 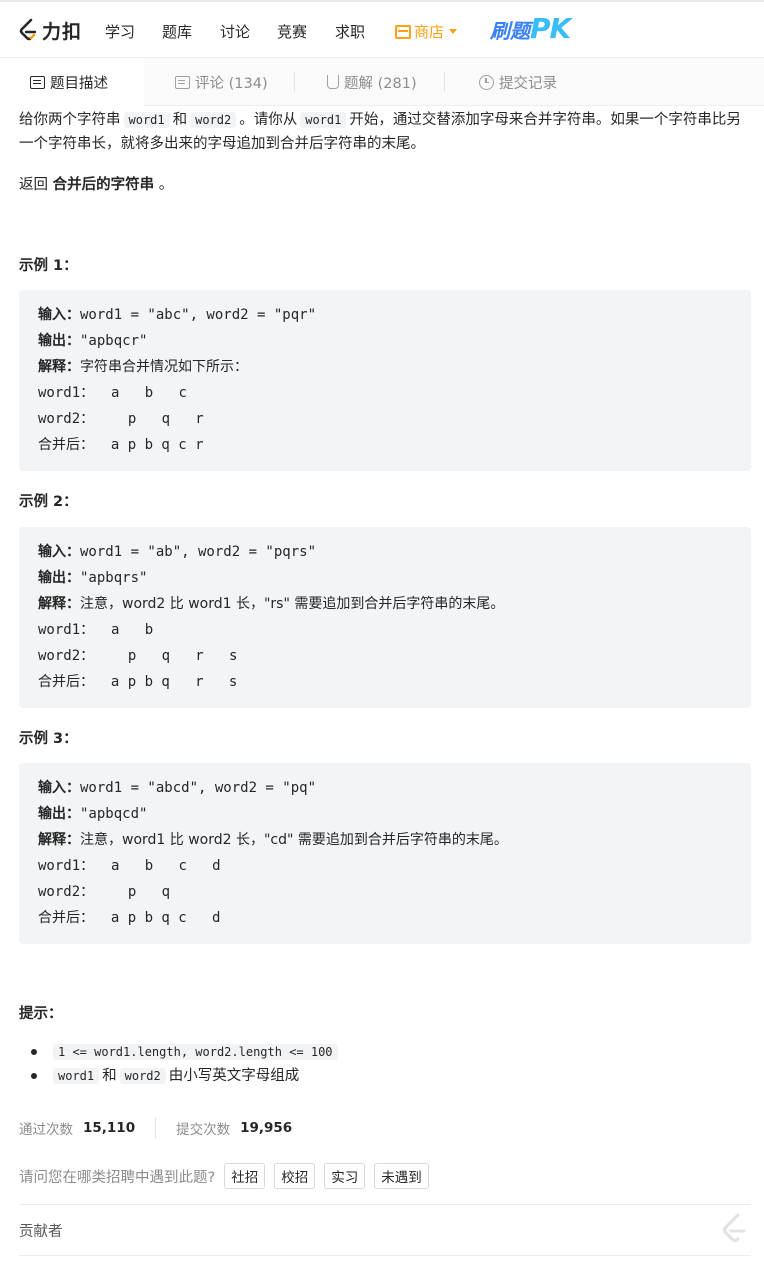 I want to click on leetcode-logo: 力扣, so click(x=50, y=30).